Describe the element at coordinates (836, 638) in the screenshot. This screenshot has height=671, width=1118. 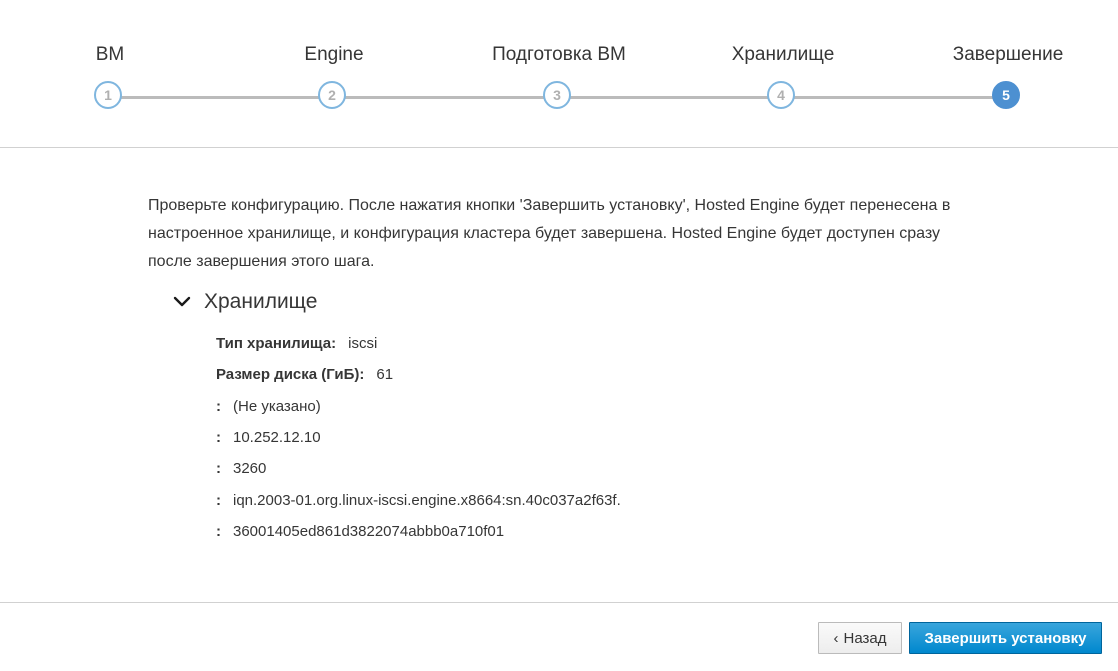
I see `chevron-left-icon: ‹` at that location.